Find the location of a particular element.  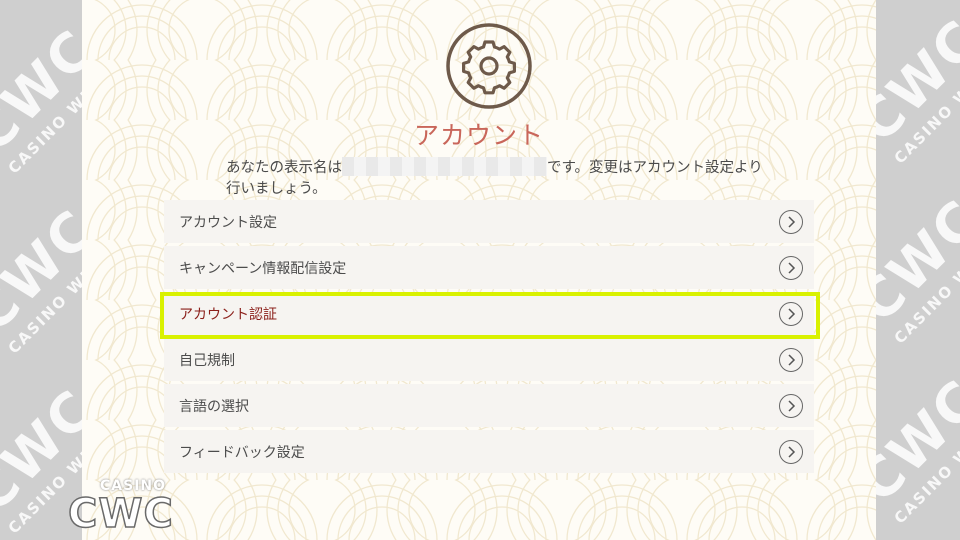

menu-item-language: 言語の選択 is located at coordinates (489, 405).